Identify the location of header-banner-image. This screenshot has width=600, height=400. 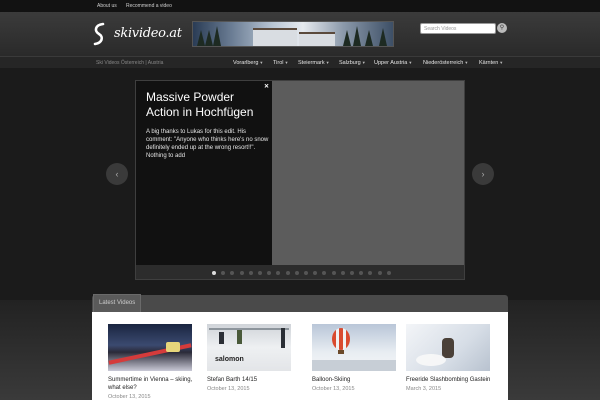
(293, 34).